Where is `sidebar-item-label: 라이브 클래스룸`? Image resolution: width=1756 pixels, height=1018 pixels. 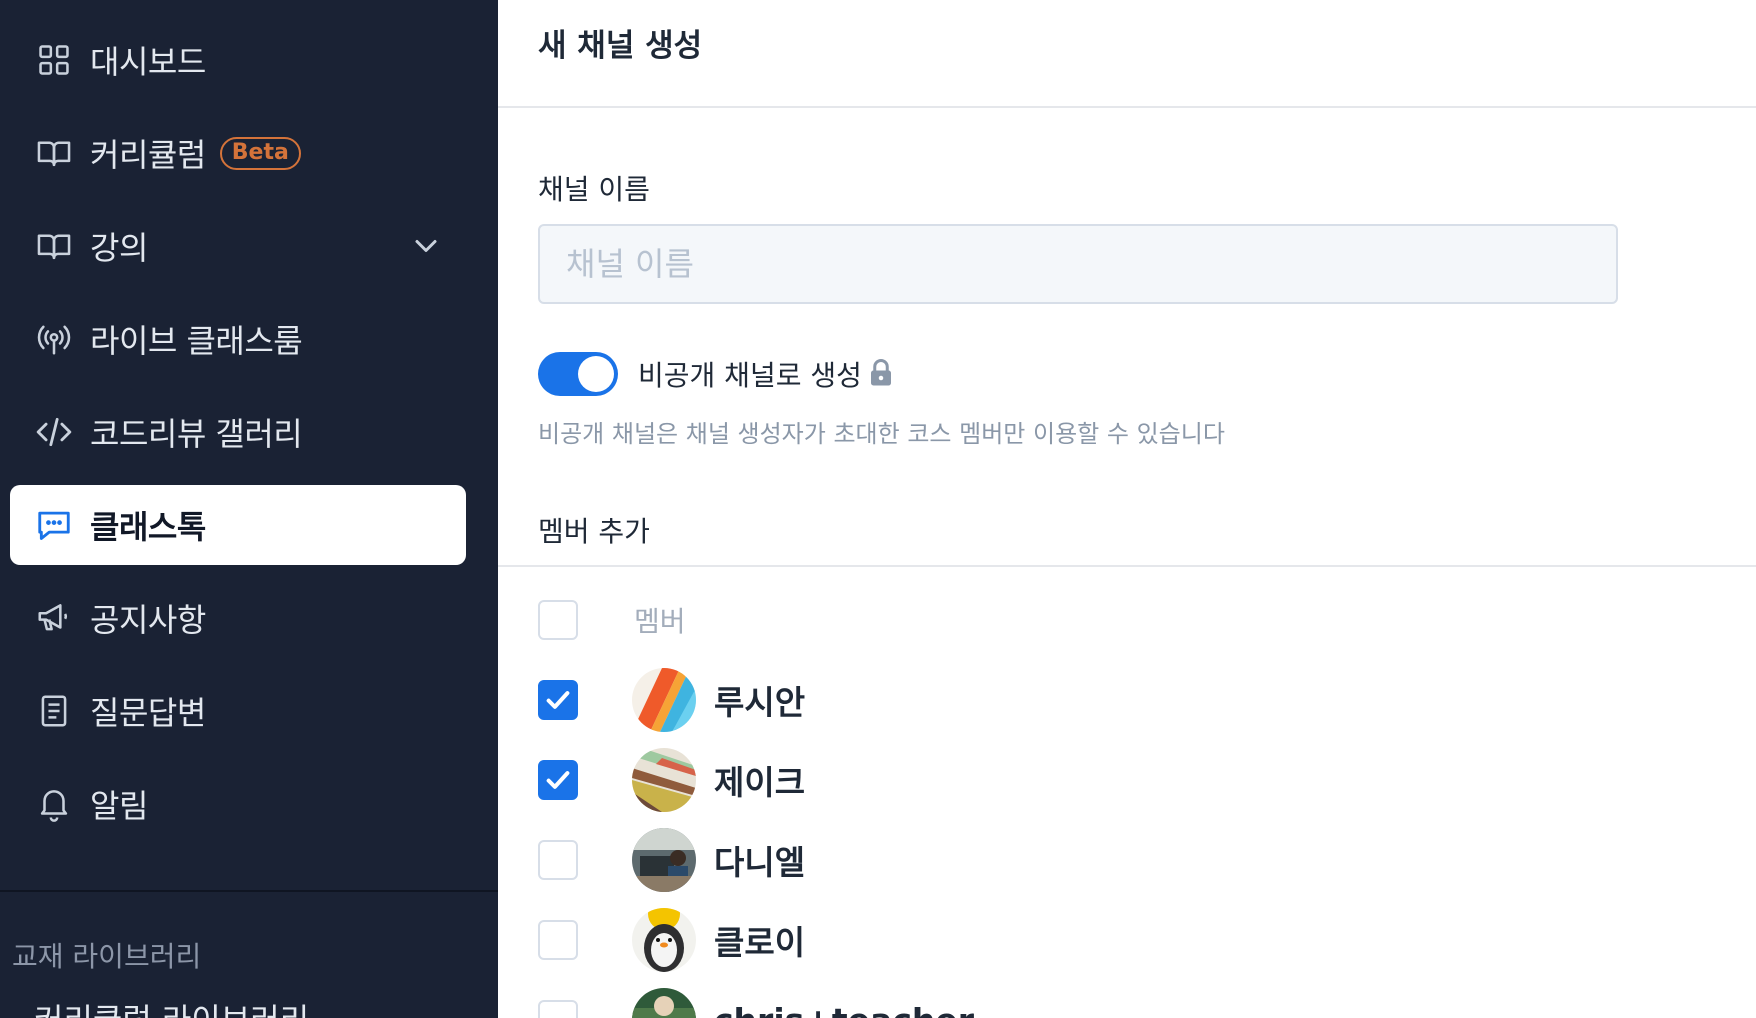
sidebar-item-label: 라이브 클래스룸 is located at coordinates (196, 341).